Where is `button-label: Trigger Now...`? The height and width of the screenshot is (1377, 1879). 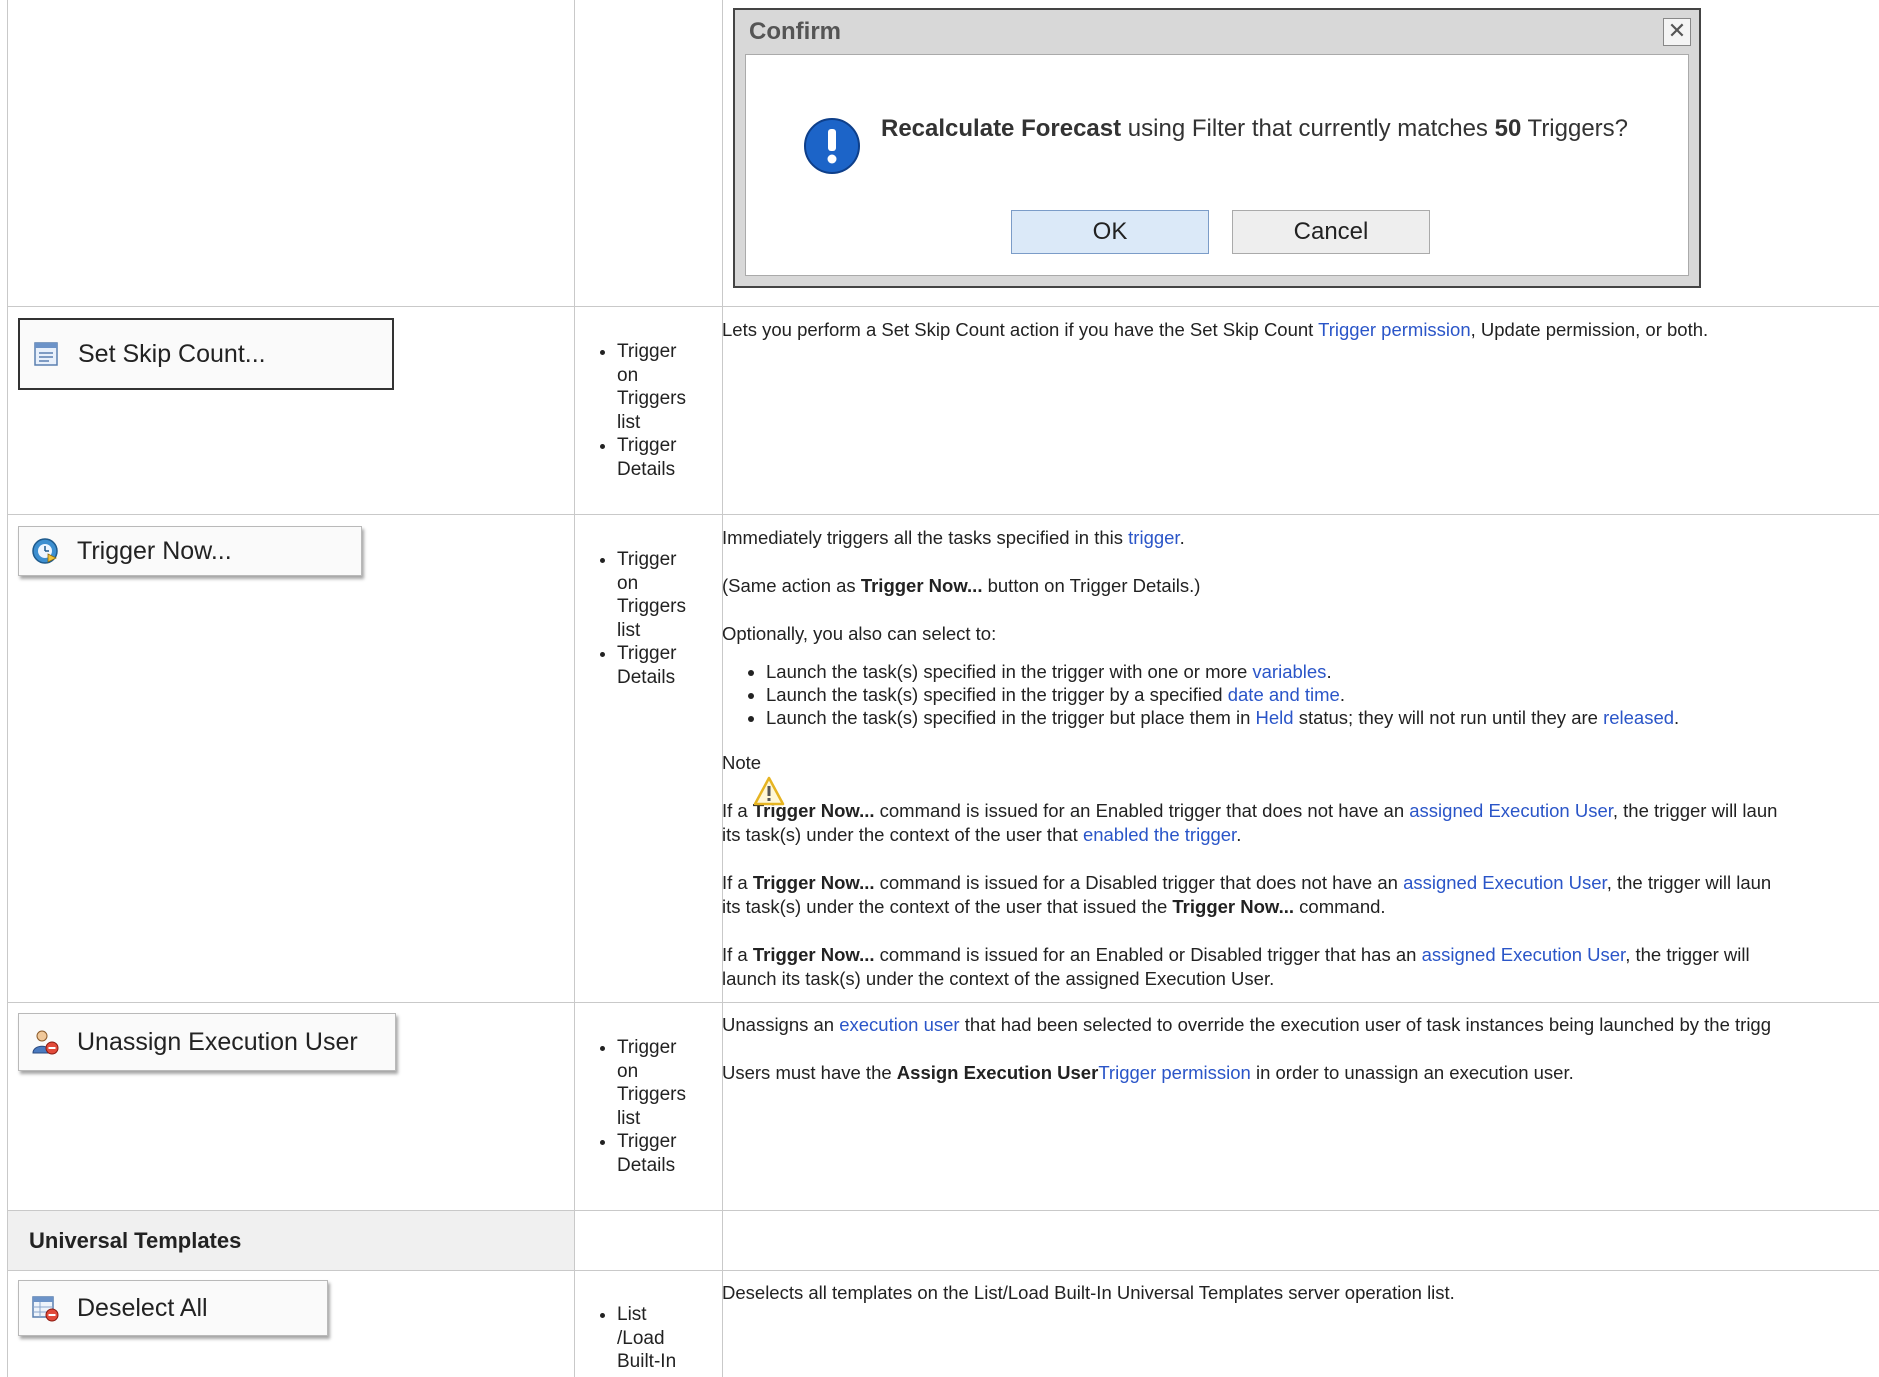
button-label: Trigger Now... is located at coordinates (154, 550).